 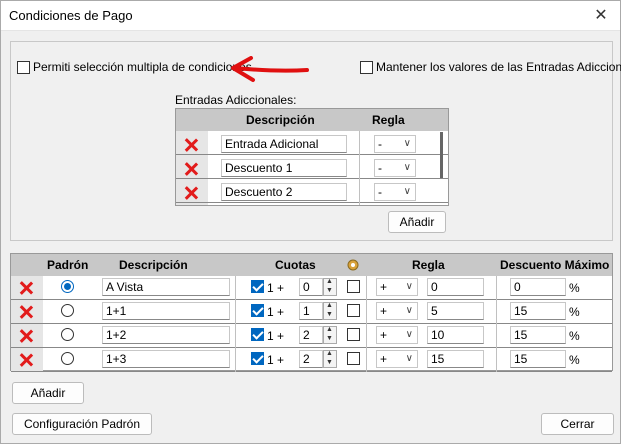 What do you see at coordinates (284, 168) in the screenshot?
I see `entry-description-field: Descuento 1` at bounding box center [284, 168].